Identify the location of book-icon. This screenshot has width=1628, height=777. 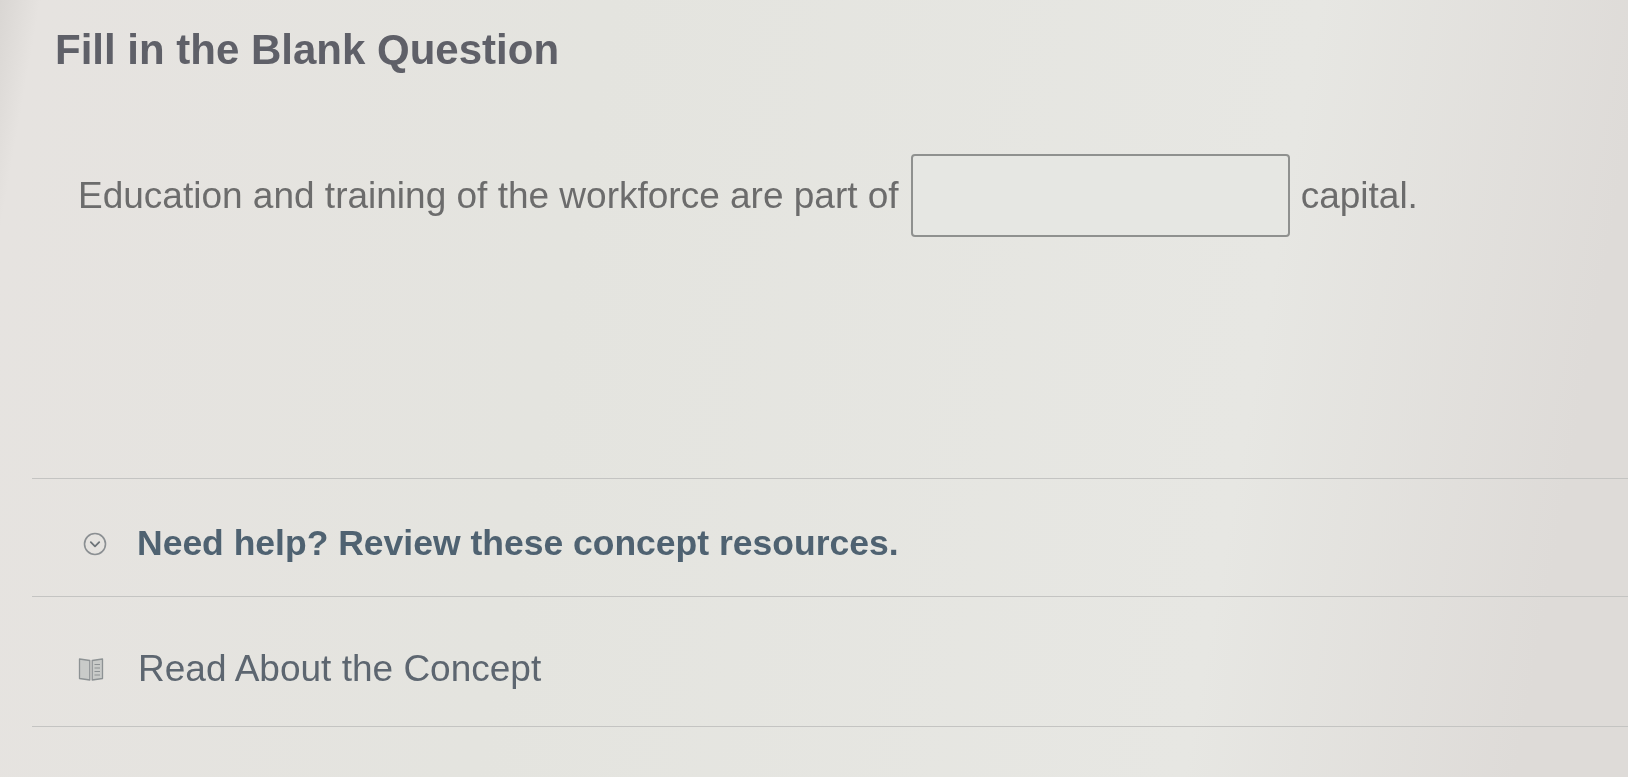
(91, 668).